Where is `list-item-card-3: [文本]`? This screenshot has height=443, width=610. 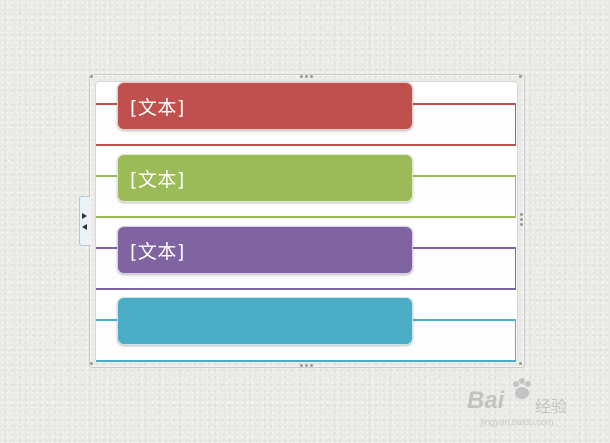
list-item-card-3: [文本] is located at coordinates (265, 250).